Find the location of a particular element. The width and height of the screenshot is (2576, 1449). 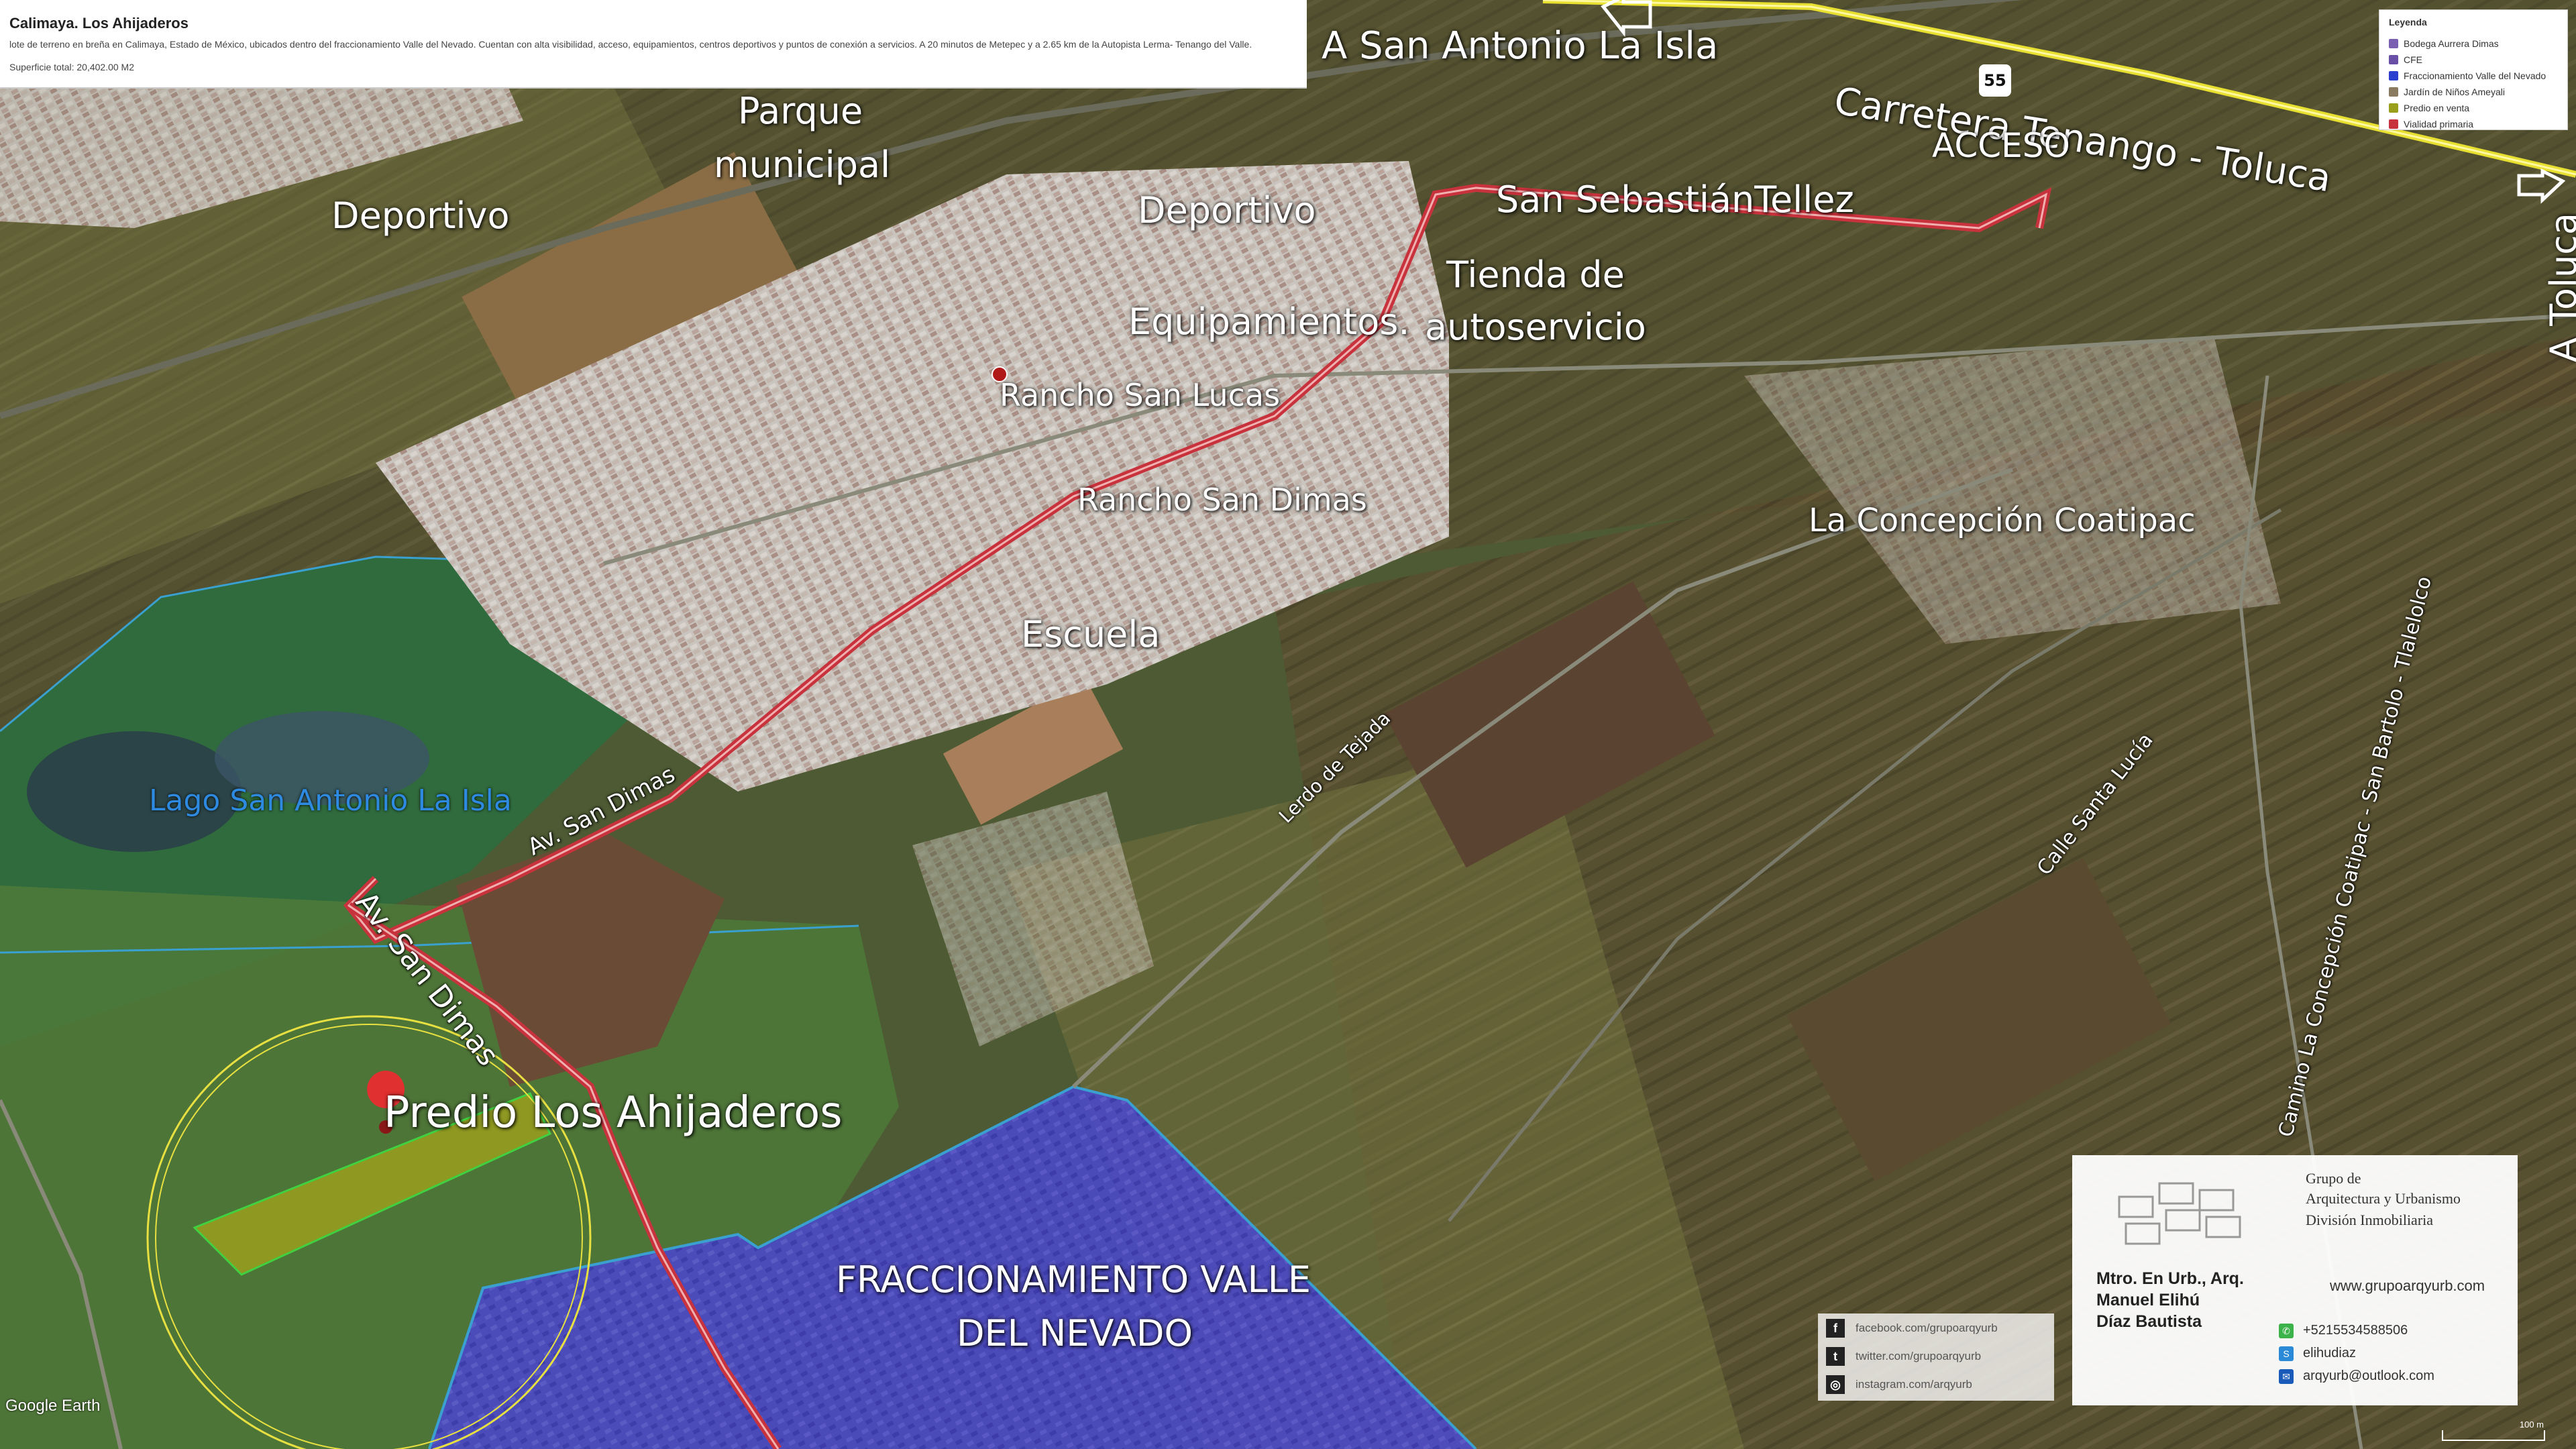

legend-item: Fraccionamiento Valle del Nevado is located at coordinates (2467, 76).